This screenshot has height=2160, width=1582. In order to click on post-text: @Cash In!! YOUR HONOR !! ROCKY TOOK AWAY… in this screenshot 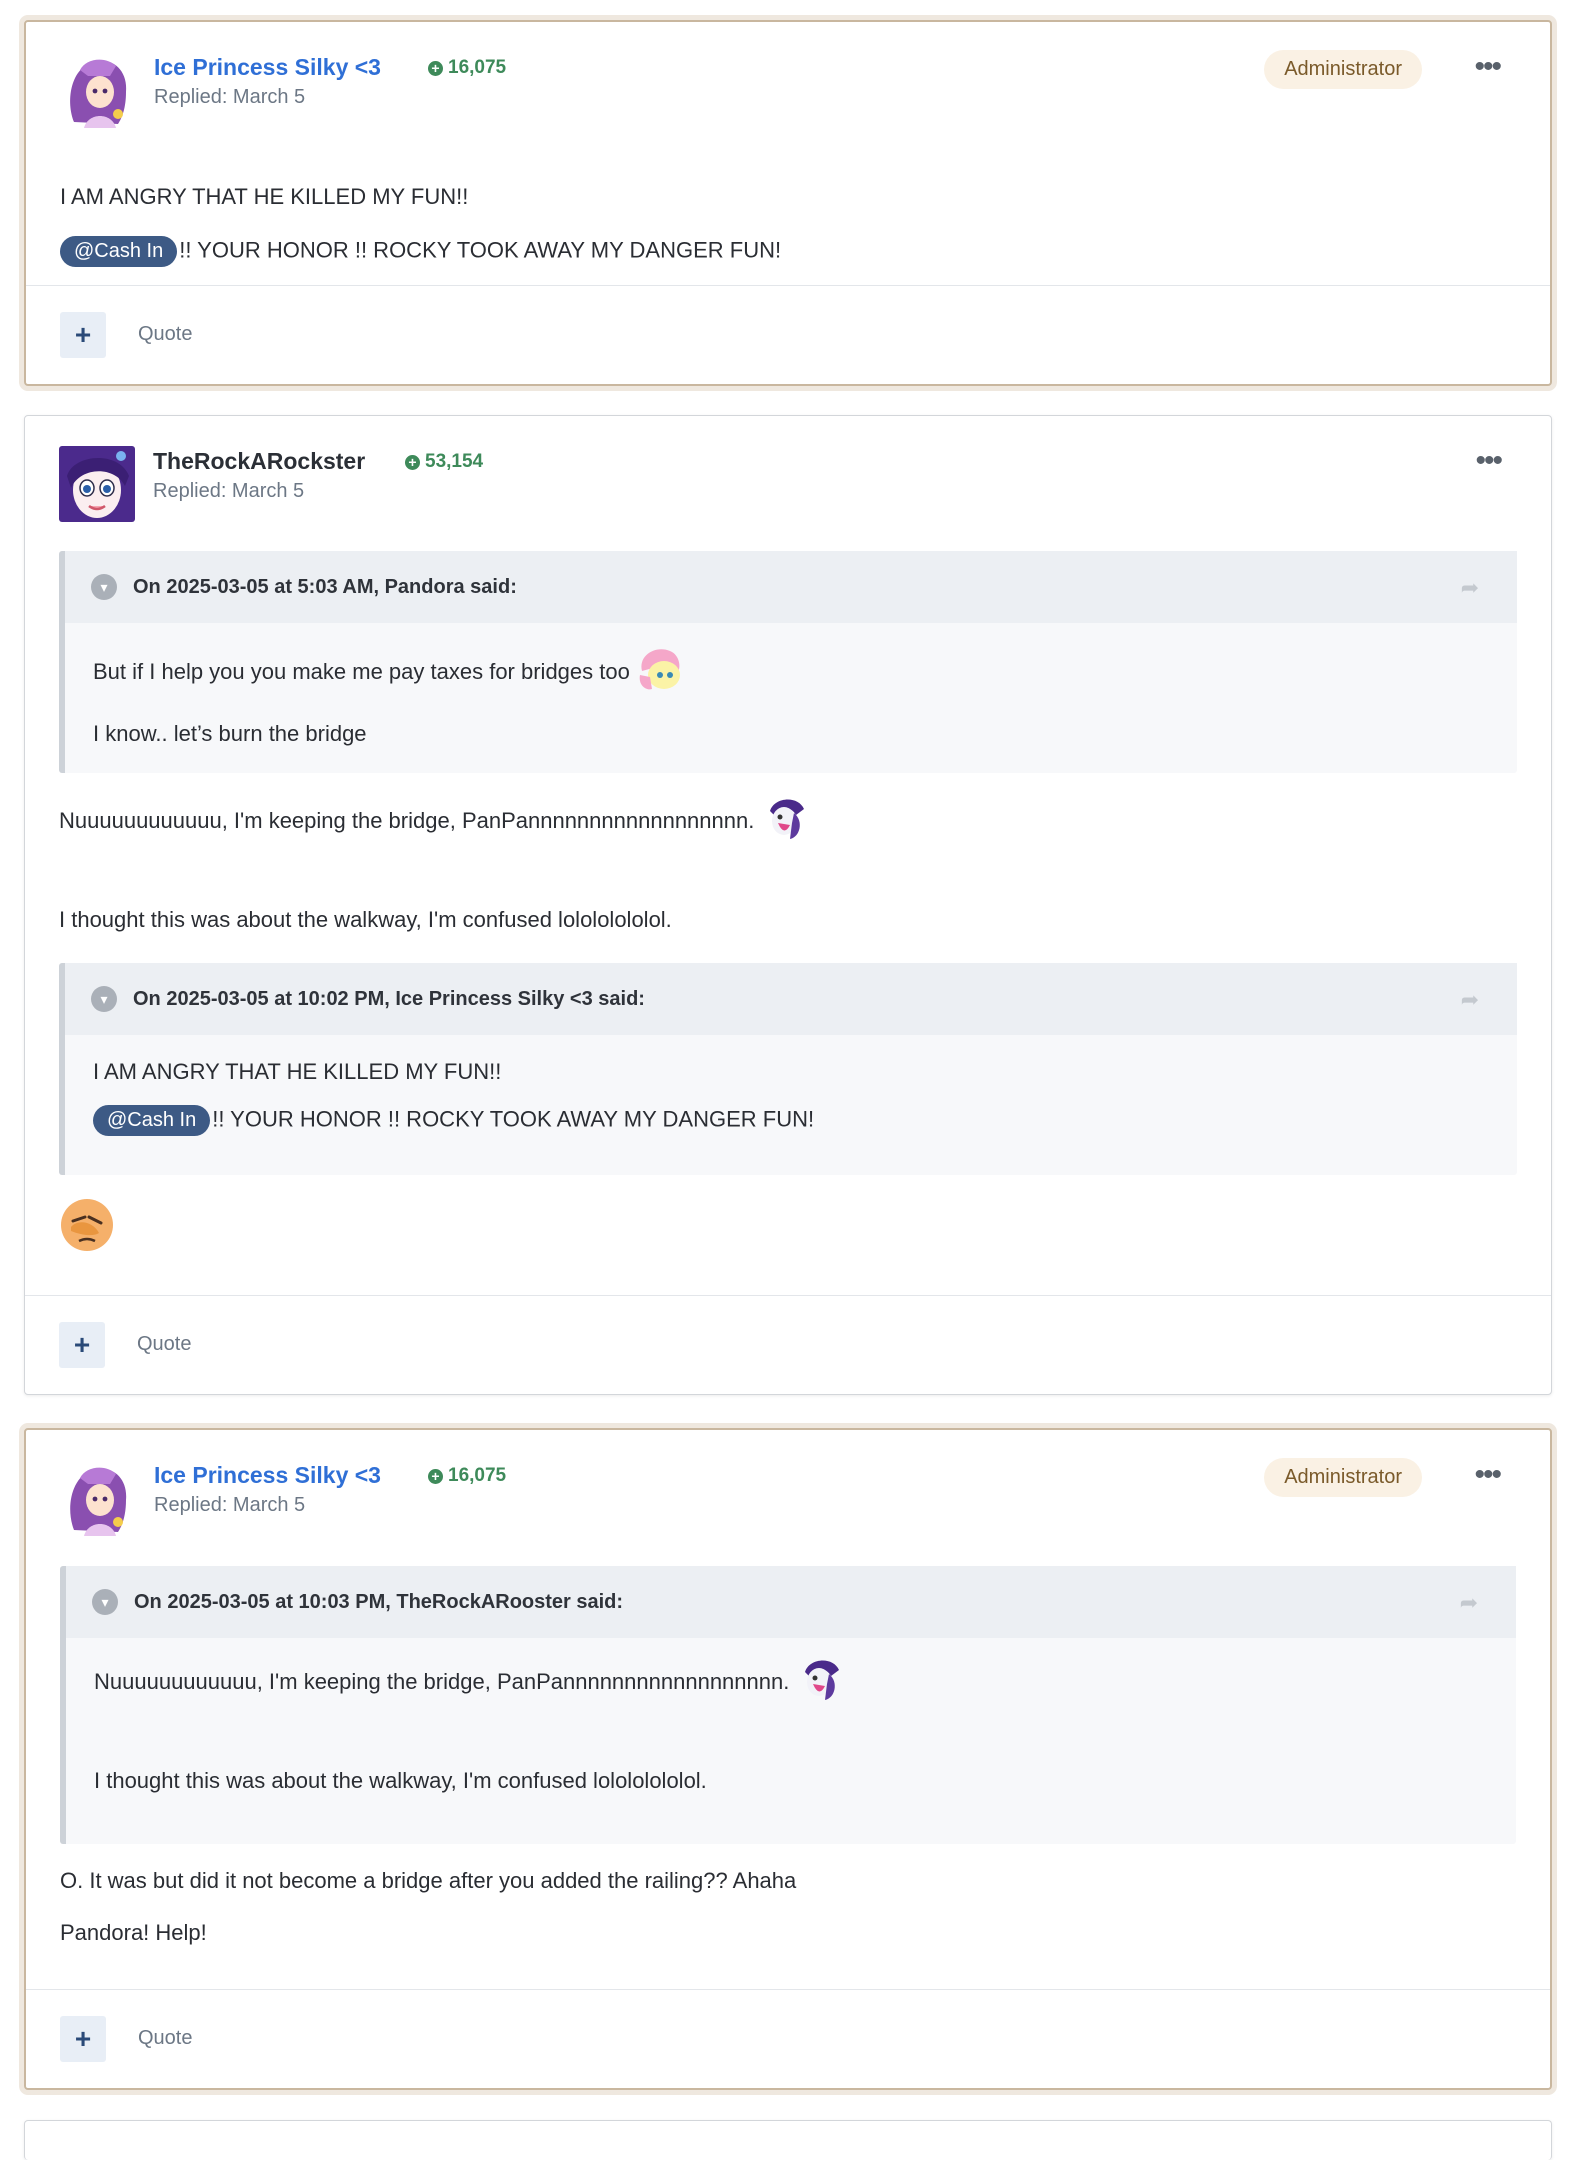, I will do `click(788, 251)`.